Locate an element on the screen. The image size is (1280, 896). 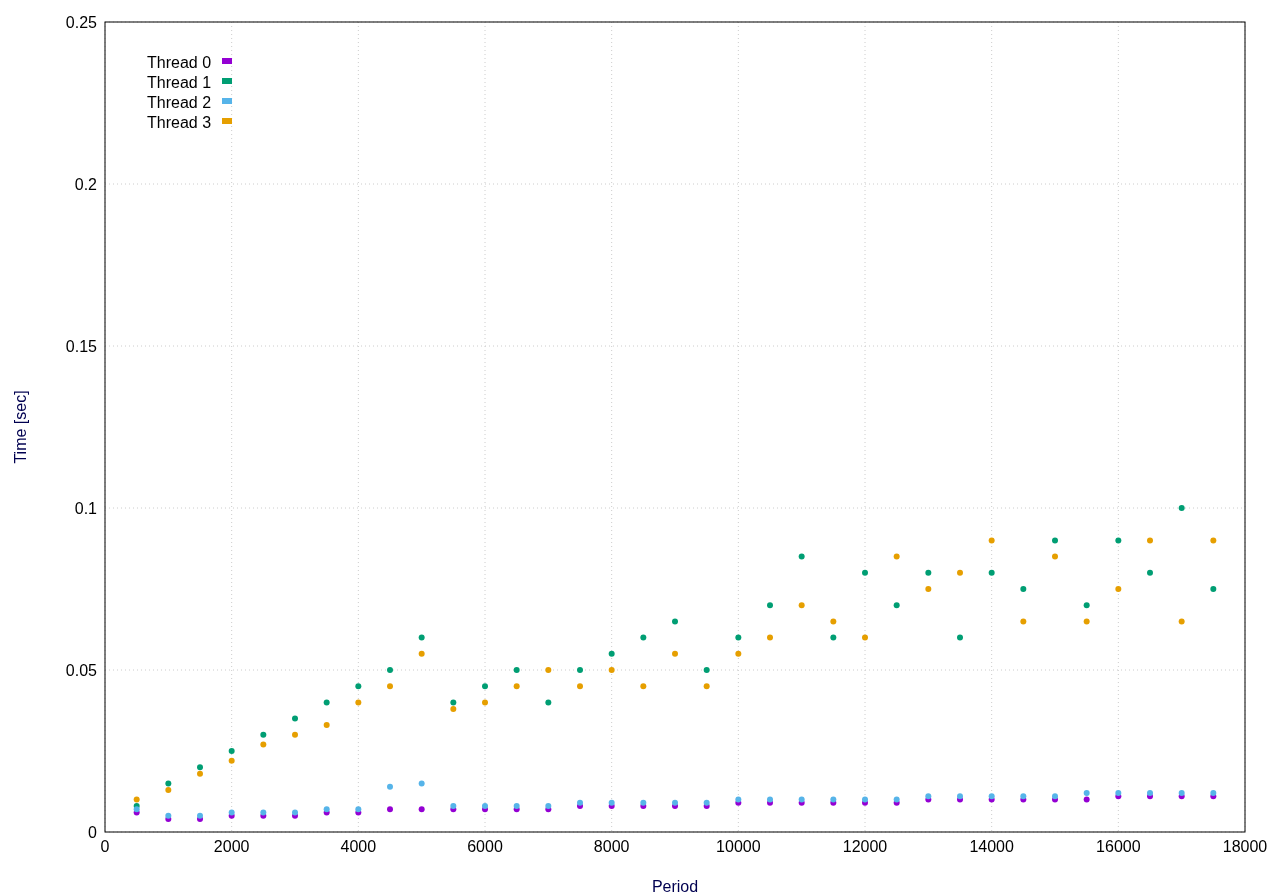
legend-label: Thread 2 is located at coordinates (179, 102).